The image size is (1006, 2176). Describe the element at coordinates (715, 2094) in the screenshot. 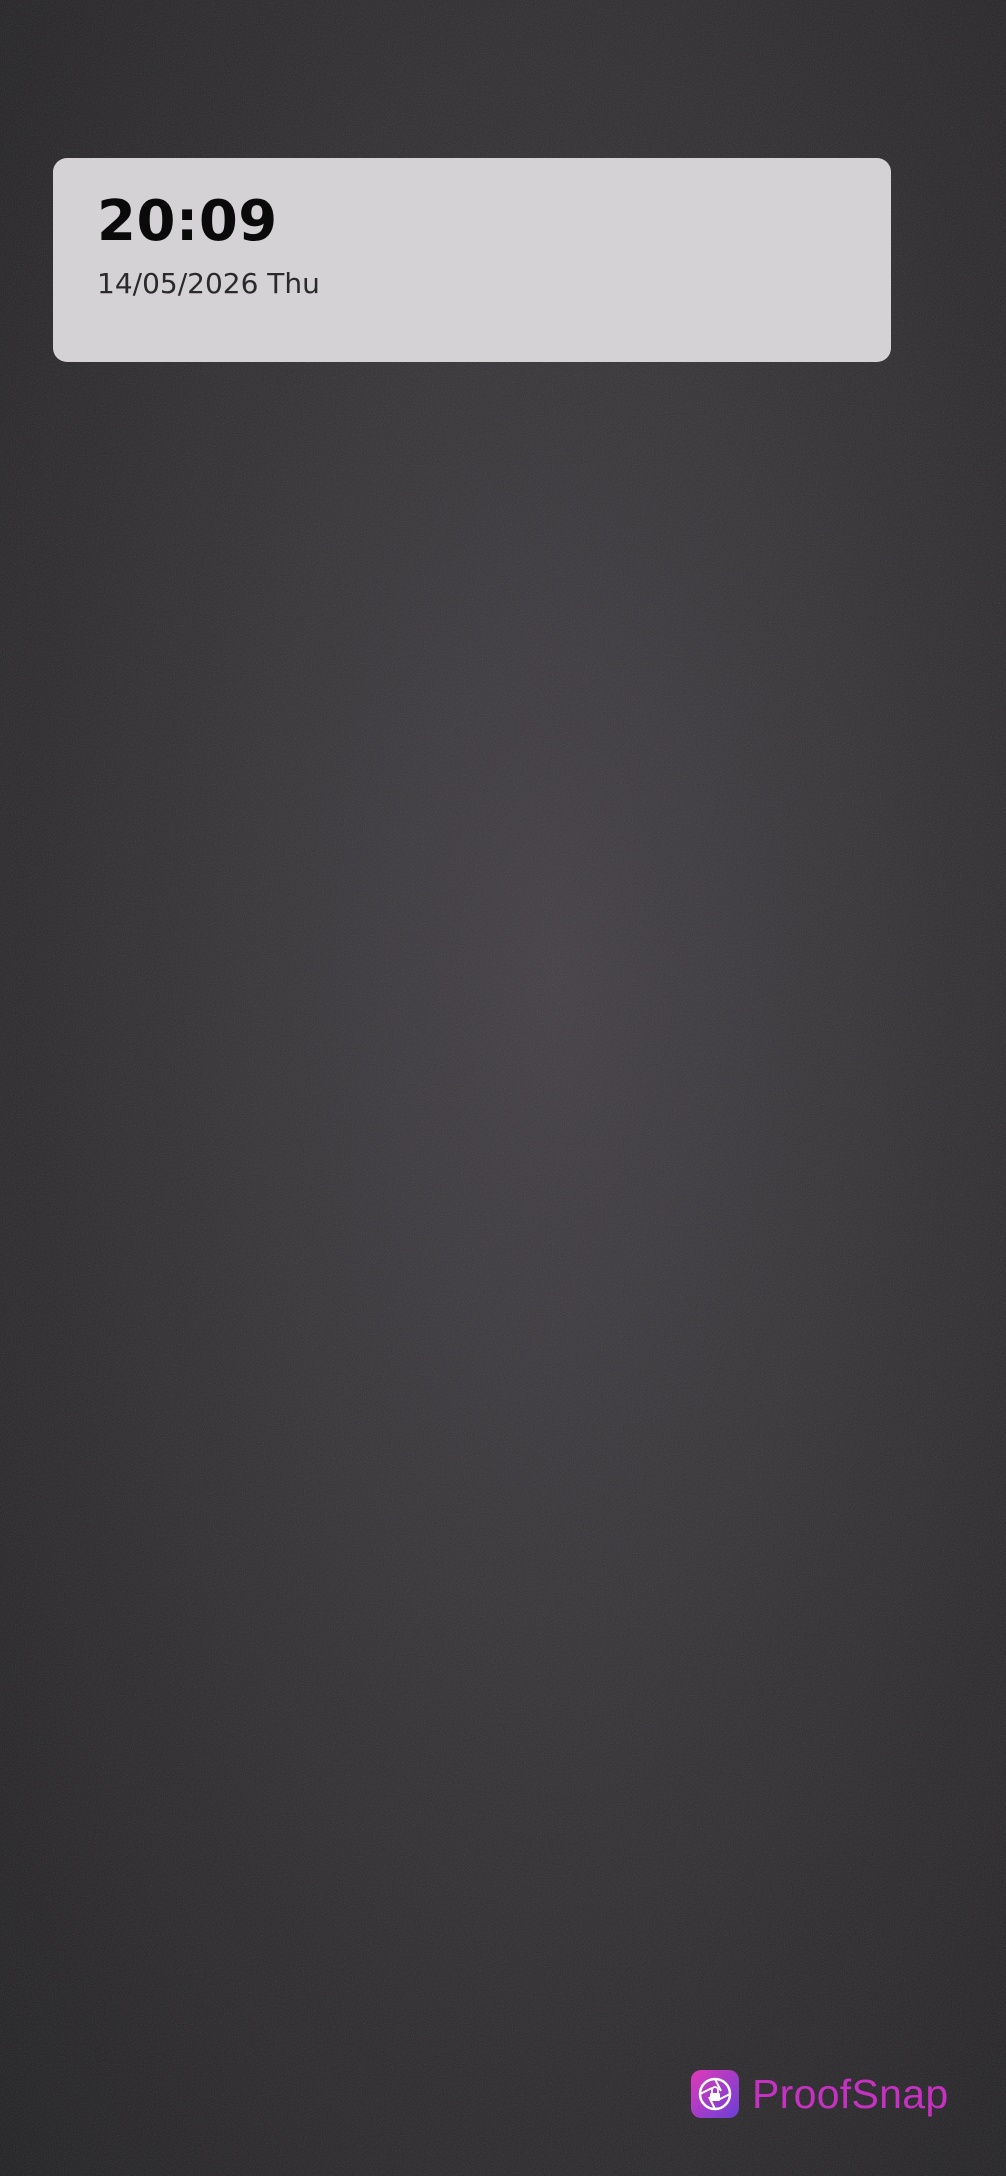

I see `camera-shutter-lock-icon` at that location.